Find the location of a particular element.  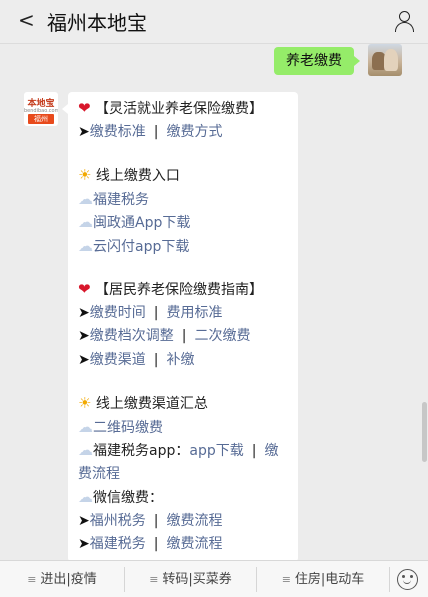

link-fujian-process: 缴费流程 is located at coordinates (194, 544).